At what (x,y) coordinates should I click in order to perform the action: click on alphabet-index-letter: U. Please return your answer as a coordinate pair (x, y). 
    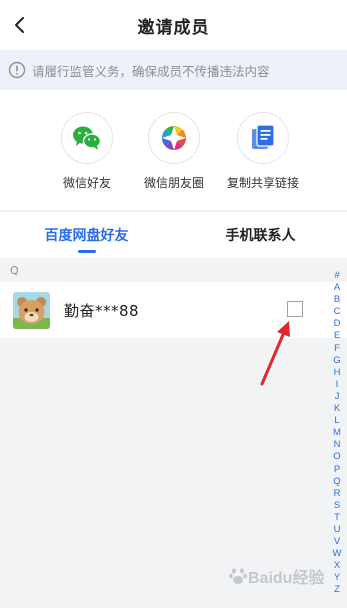
    Looking at the image, I should click on (337, 530).